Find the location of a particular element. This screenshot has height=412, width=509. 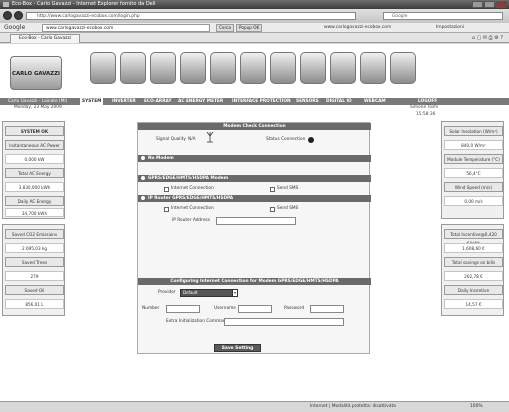

minimize-button is located at coordinates (477, 4).